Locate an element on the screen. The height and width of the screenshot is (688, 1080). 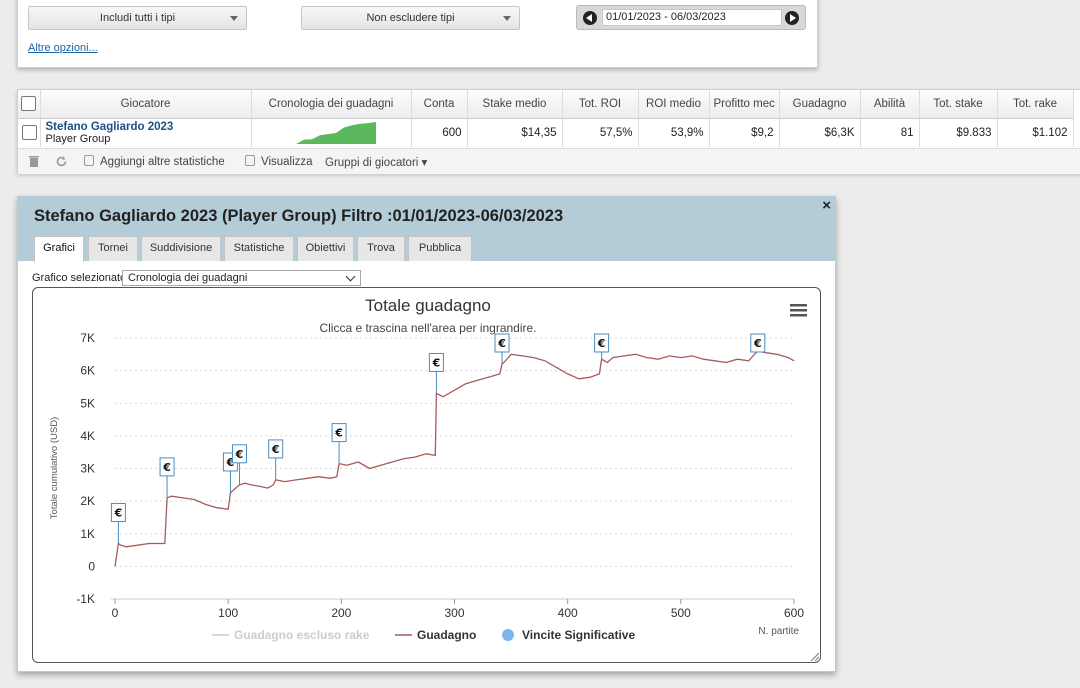
col-stake-medio: Stake medio is located at coordinates (515, 104).